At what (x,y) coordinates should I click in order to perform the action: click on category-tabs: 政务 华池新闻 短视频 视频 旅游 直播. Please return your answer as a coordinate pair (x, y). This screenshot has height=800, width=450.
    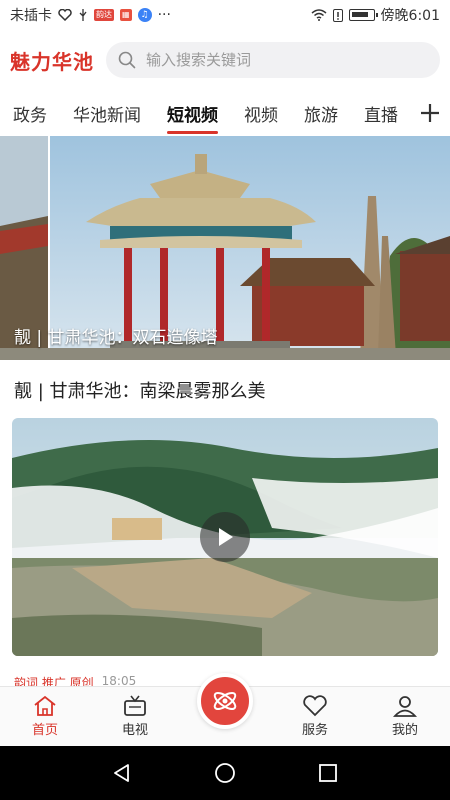
    Looking at the image, I should click on (225, 113).